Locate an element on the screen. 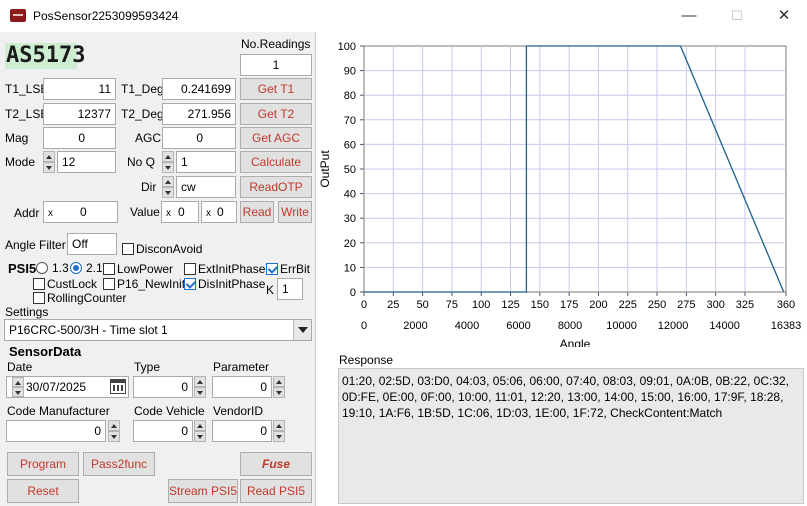 The image size is (807, 506). code-vehicle-field: 0 is located at coordinates (163, 431).